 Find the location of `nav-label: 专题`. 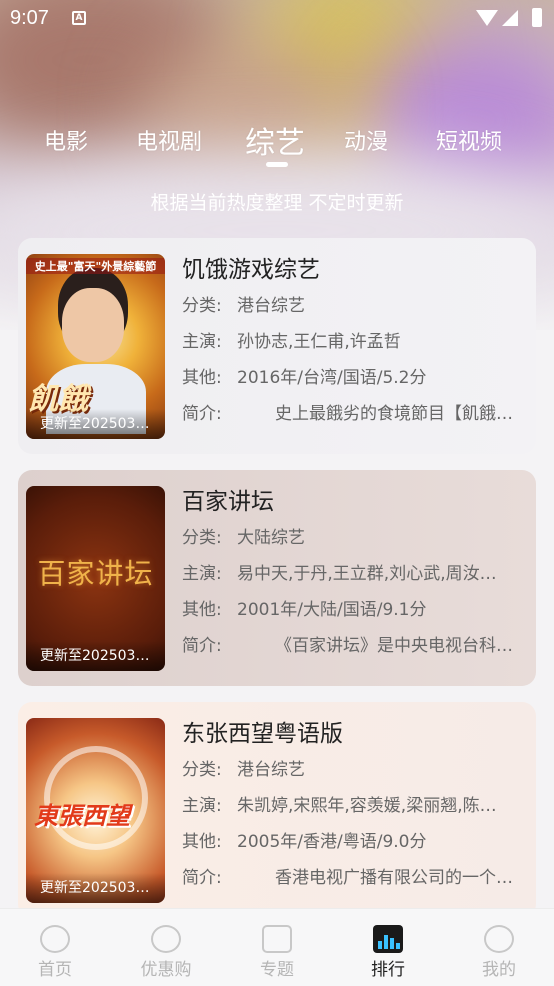

nav-label: 专题 is located at coordinates (277, 970).